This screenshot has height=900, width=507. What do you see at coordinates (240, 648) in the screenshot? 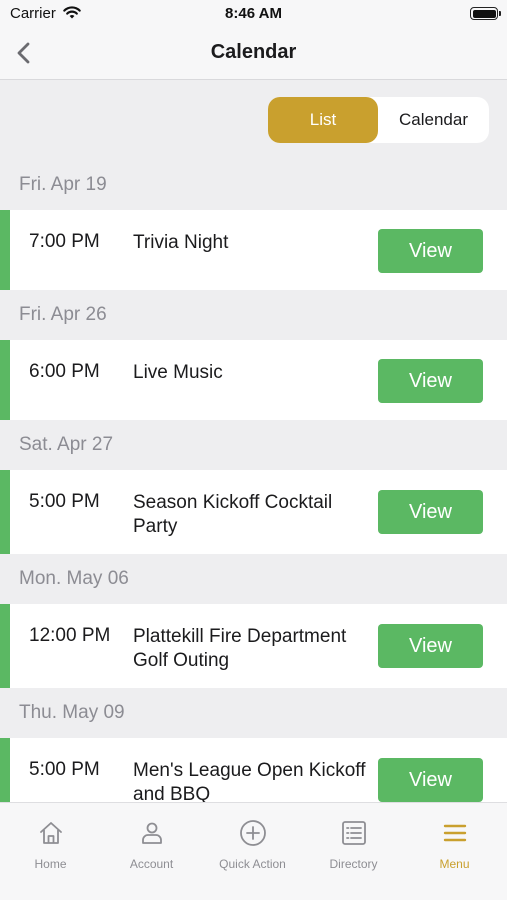
I see `event-title: Plattekill Fire Department Golf Outing` at bounding box center [240, 648].